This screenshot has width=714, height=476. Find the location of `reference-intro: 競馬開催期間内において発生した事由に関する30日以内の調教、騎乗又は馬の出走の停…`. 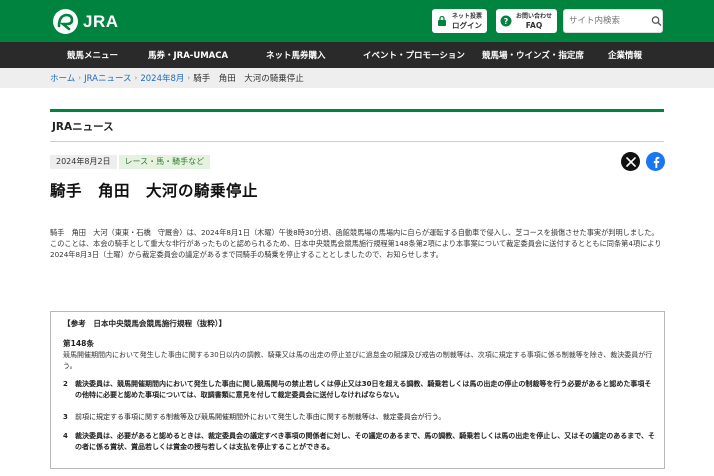

reference-intro: 競馬開催期間内において発生した事由に関する30日以内の調教、騎乗又は馬の出走の停… is located at coordinates (358, 360).